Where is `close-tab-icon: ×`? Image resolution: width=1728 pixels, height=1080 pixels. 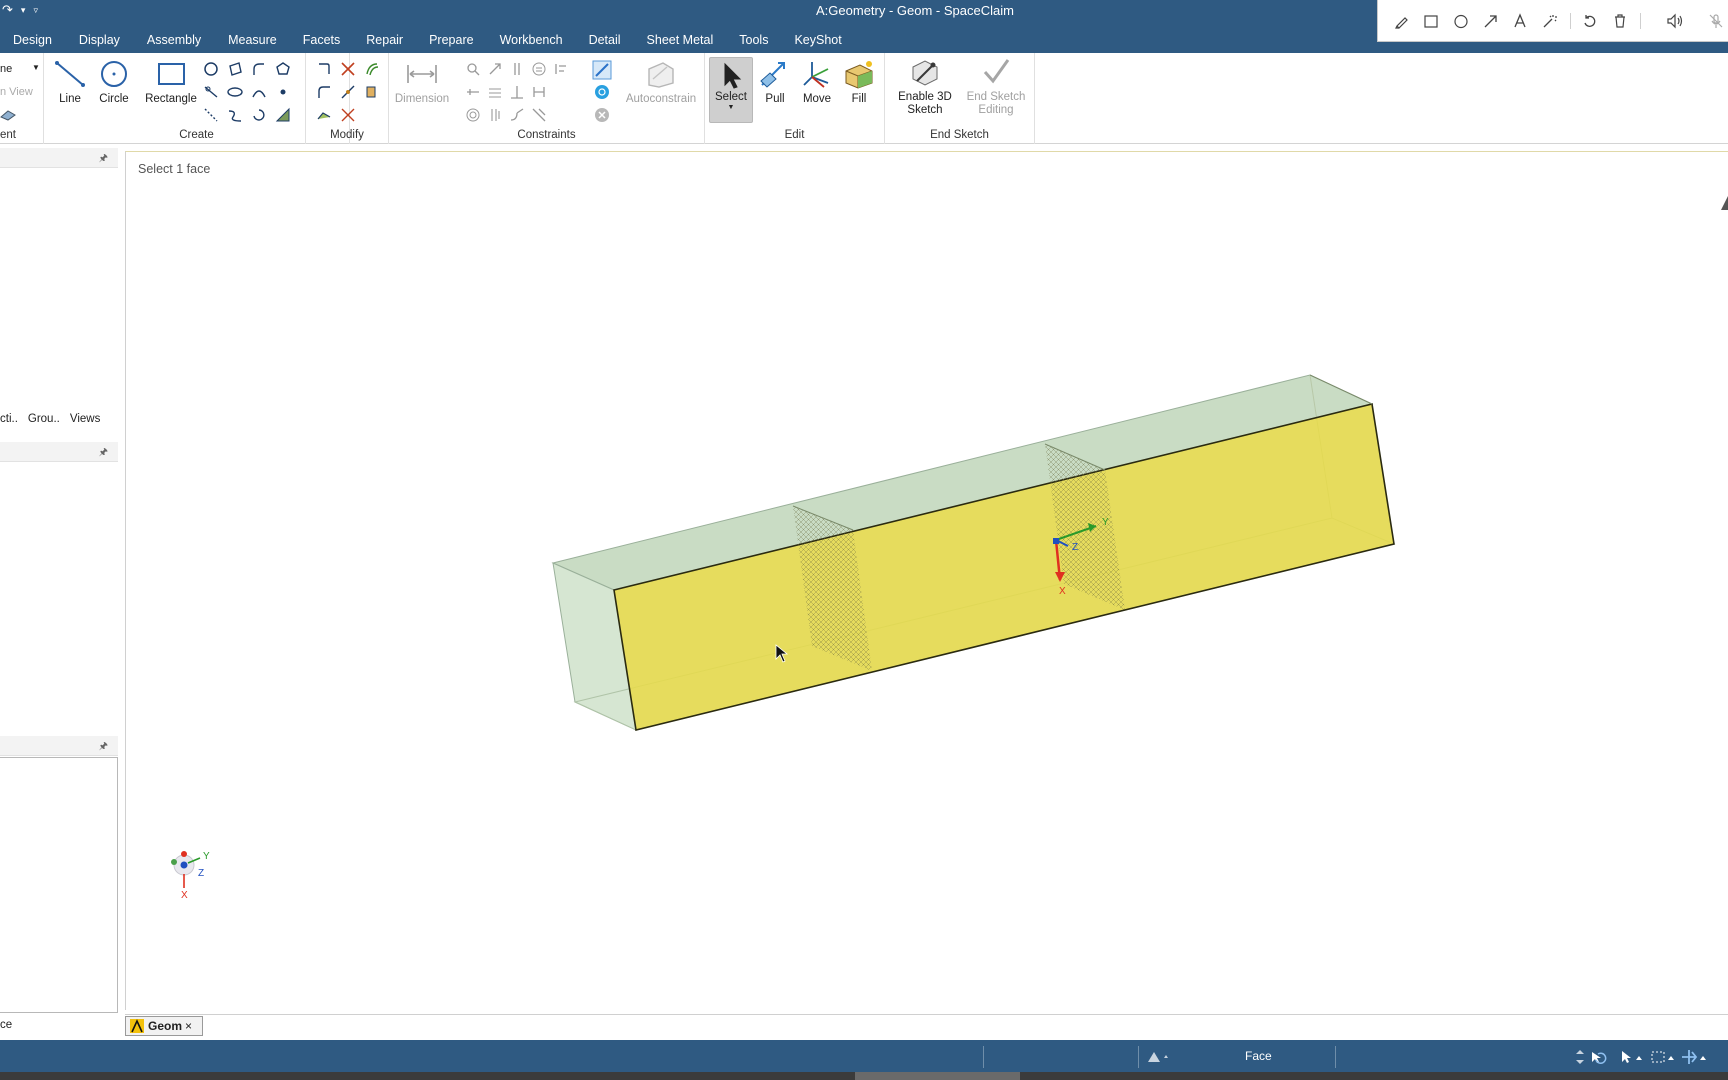 close-tab-icon: × is located at coordinates (188, 1026).